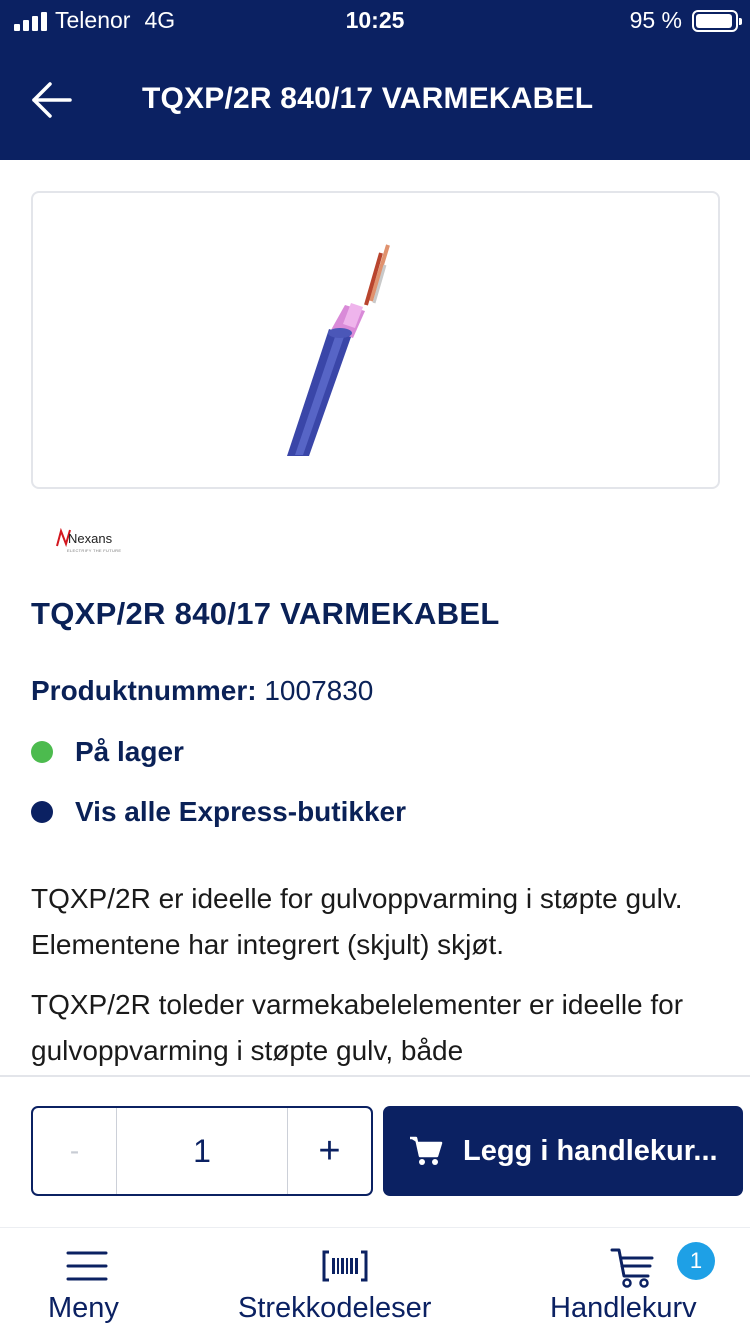 The image size is (750, 1334). I want to click on tab-barcode-scanner-label: Strekkodeleser, so click(335, 1308).